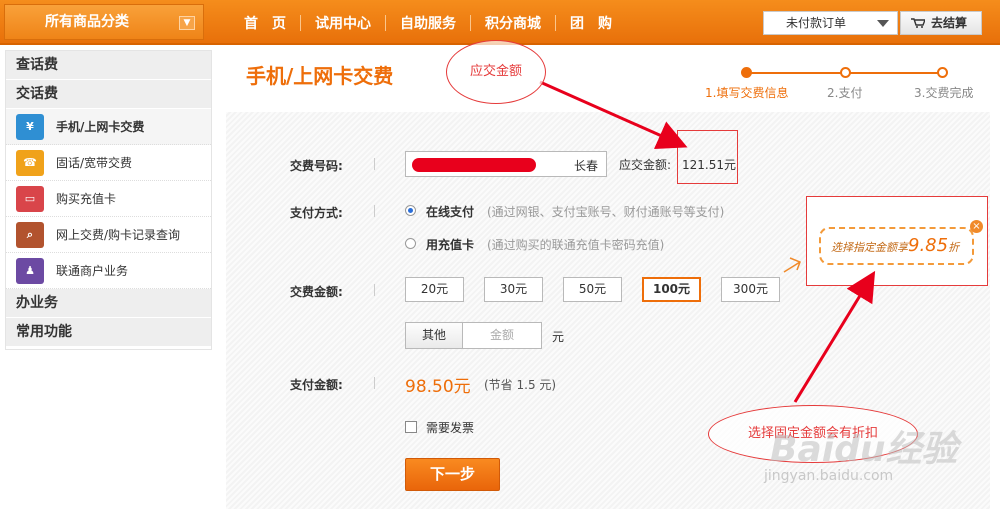 Image resolution: width=1000 pixels, height=509 pixels. Describe the element at coordinates (869, 247) in the screenshot. I see `promo-text: 选择指定金额享` at that location.